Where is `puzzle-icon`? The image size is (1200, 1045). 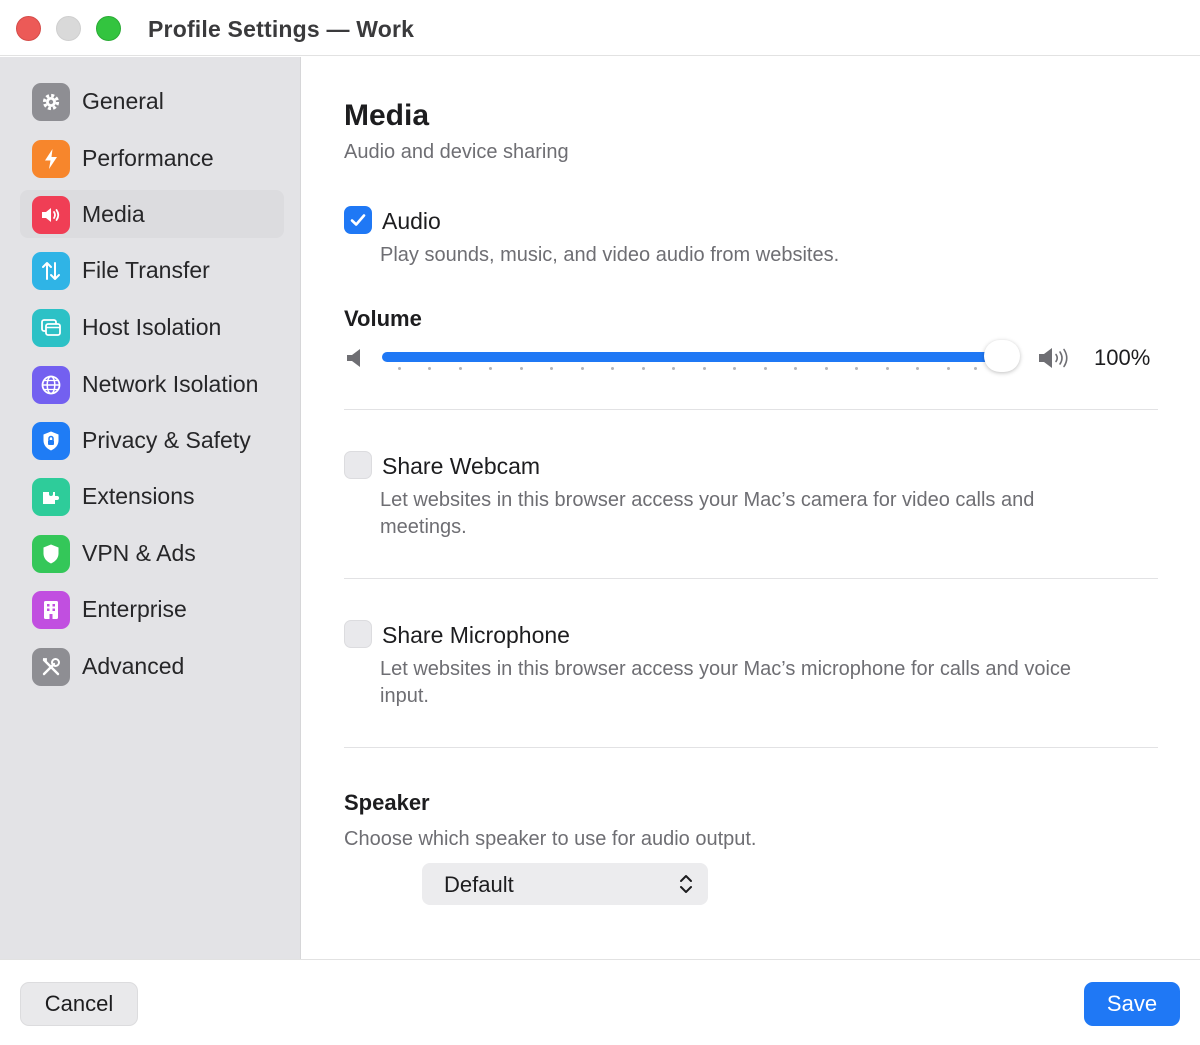 puzzle-icon is located at coordinates (51, 497).